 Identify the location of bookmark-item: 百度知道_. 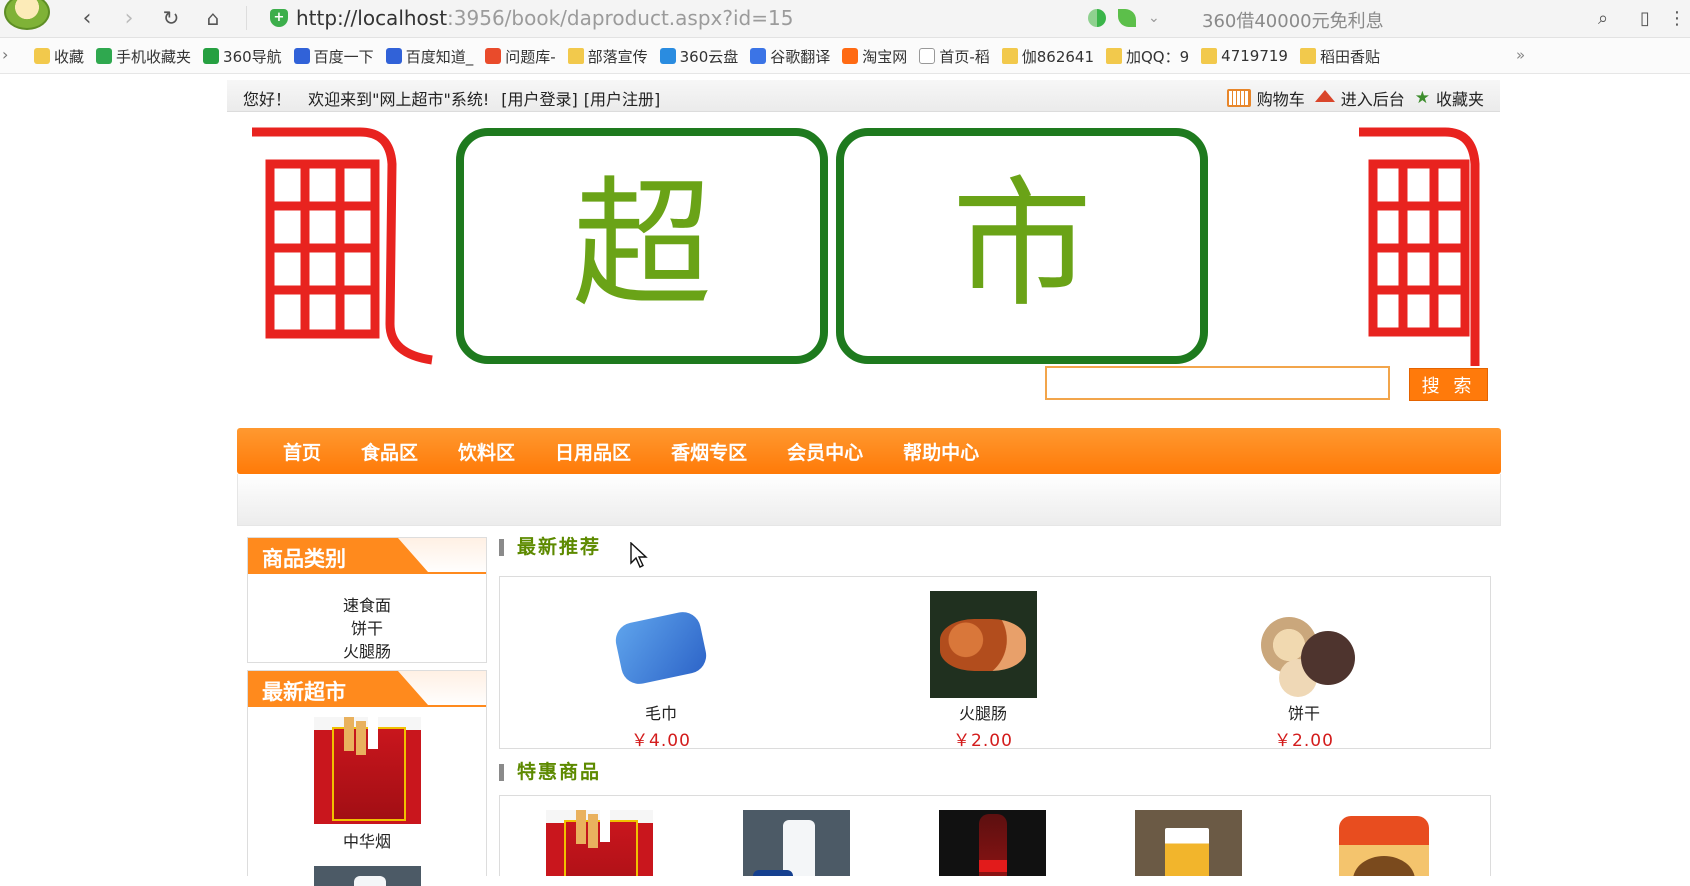
(429, 56).